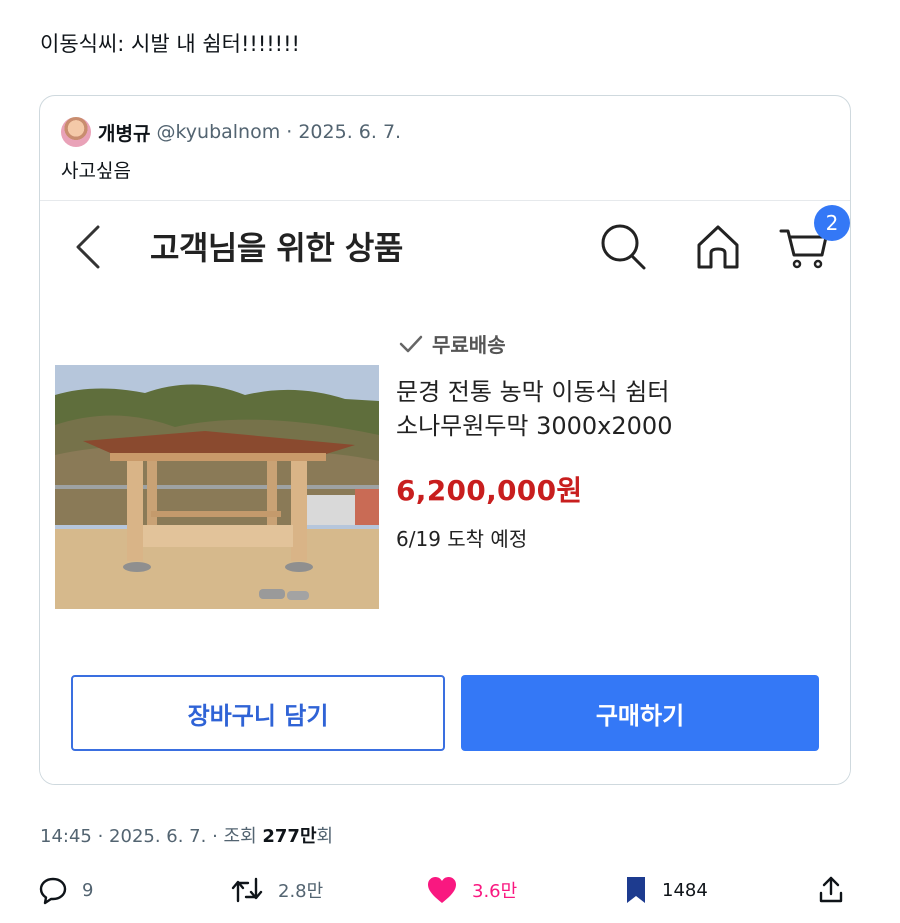  What do you see at coordinates (170, 44) in the screenshot?
I see `tweet-text: 이동식씨: 시발 내 쉼터!!!!!!!` at bounding box center [170, 44].